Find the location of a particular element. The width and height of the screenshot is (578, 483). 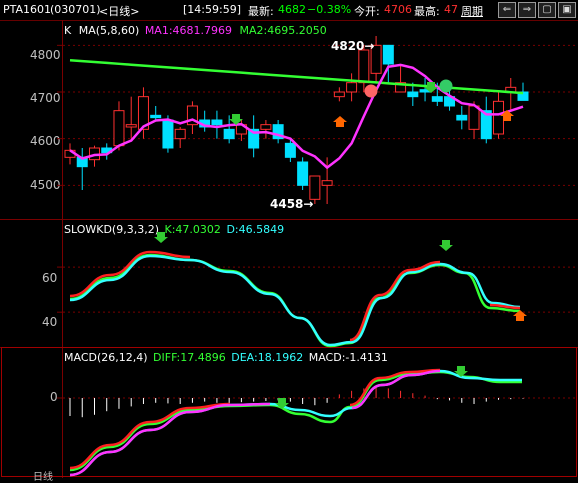

ma2-line is located at coordinates (296, 77).